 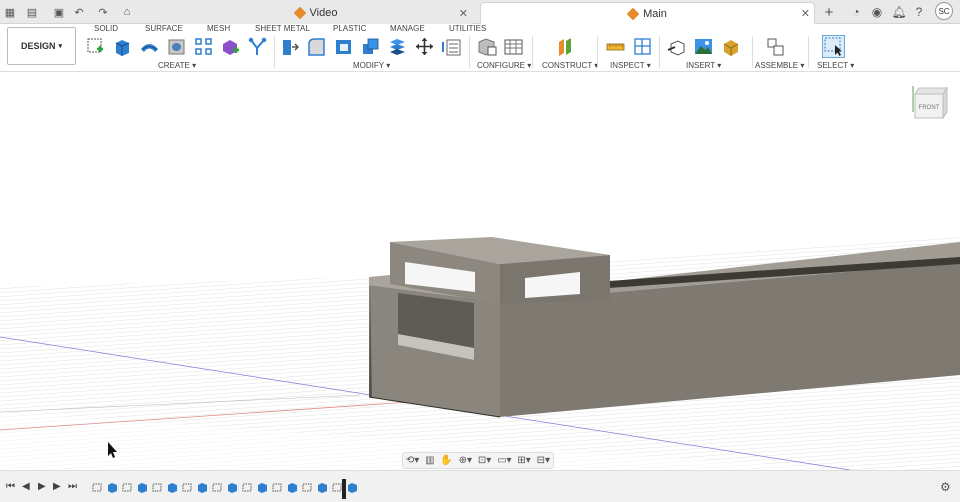 I want to click on tab-sheet-metal: SHEET METAL, so click(x=282, y=28).